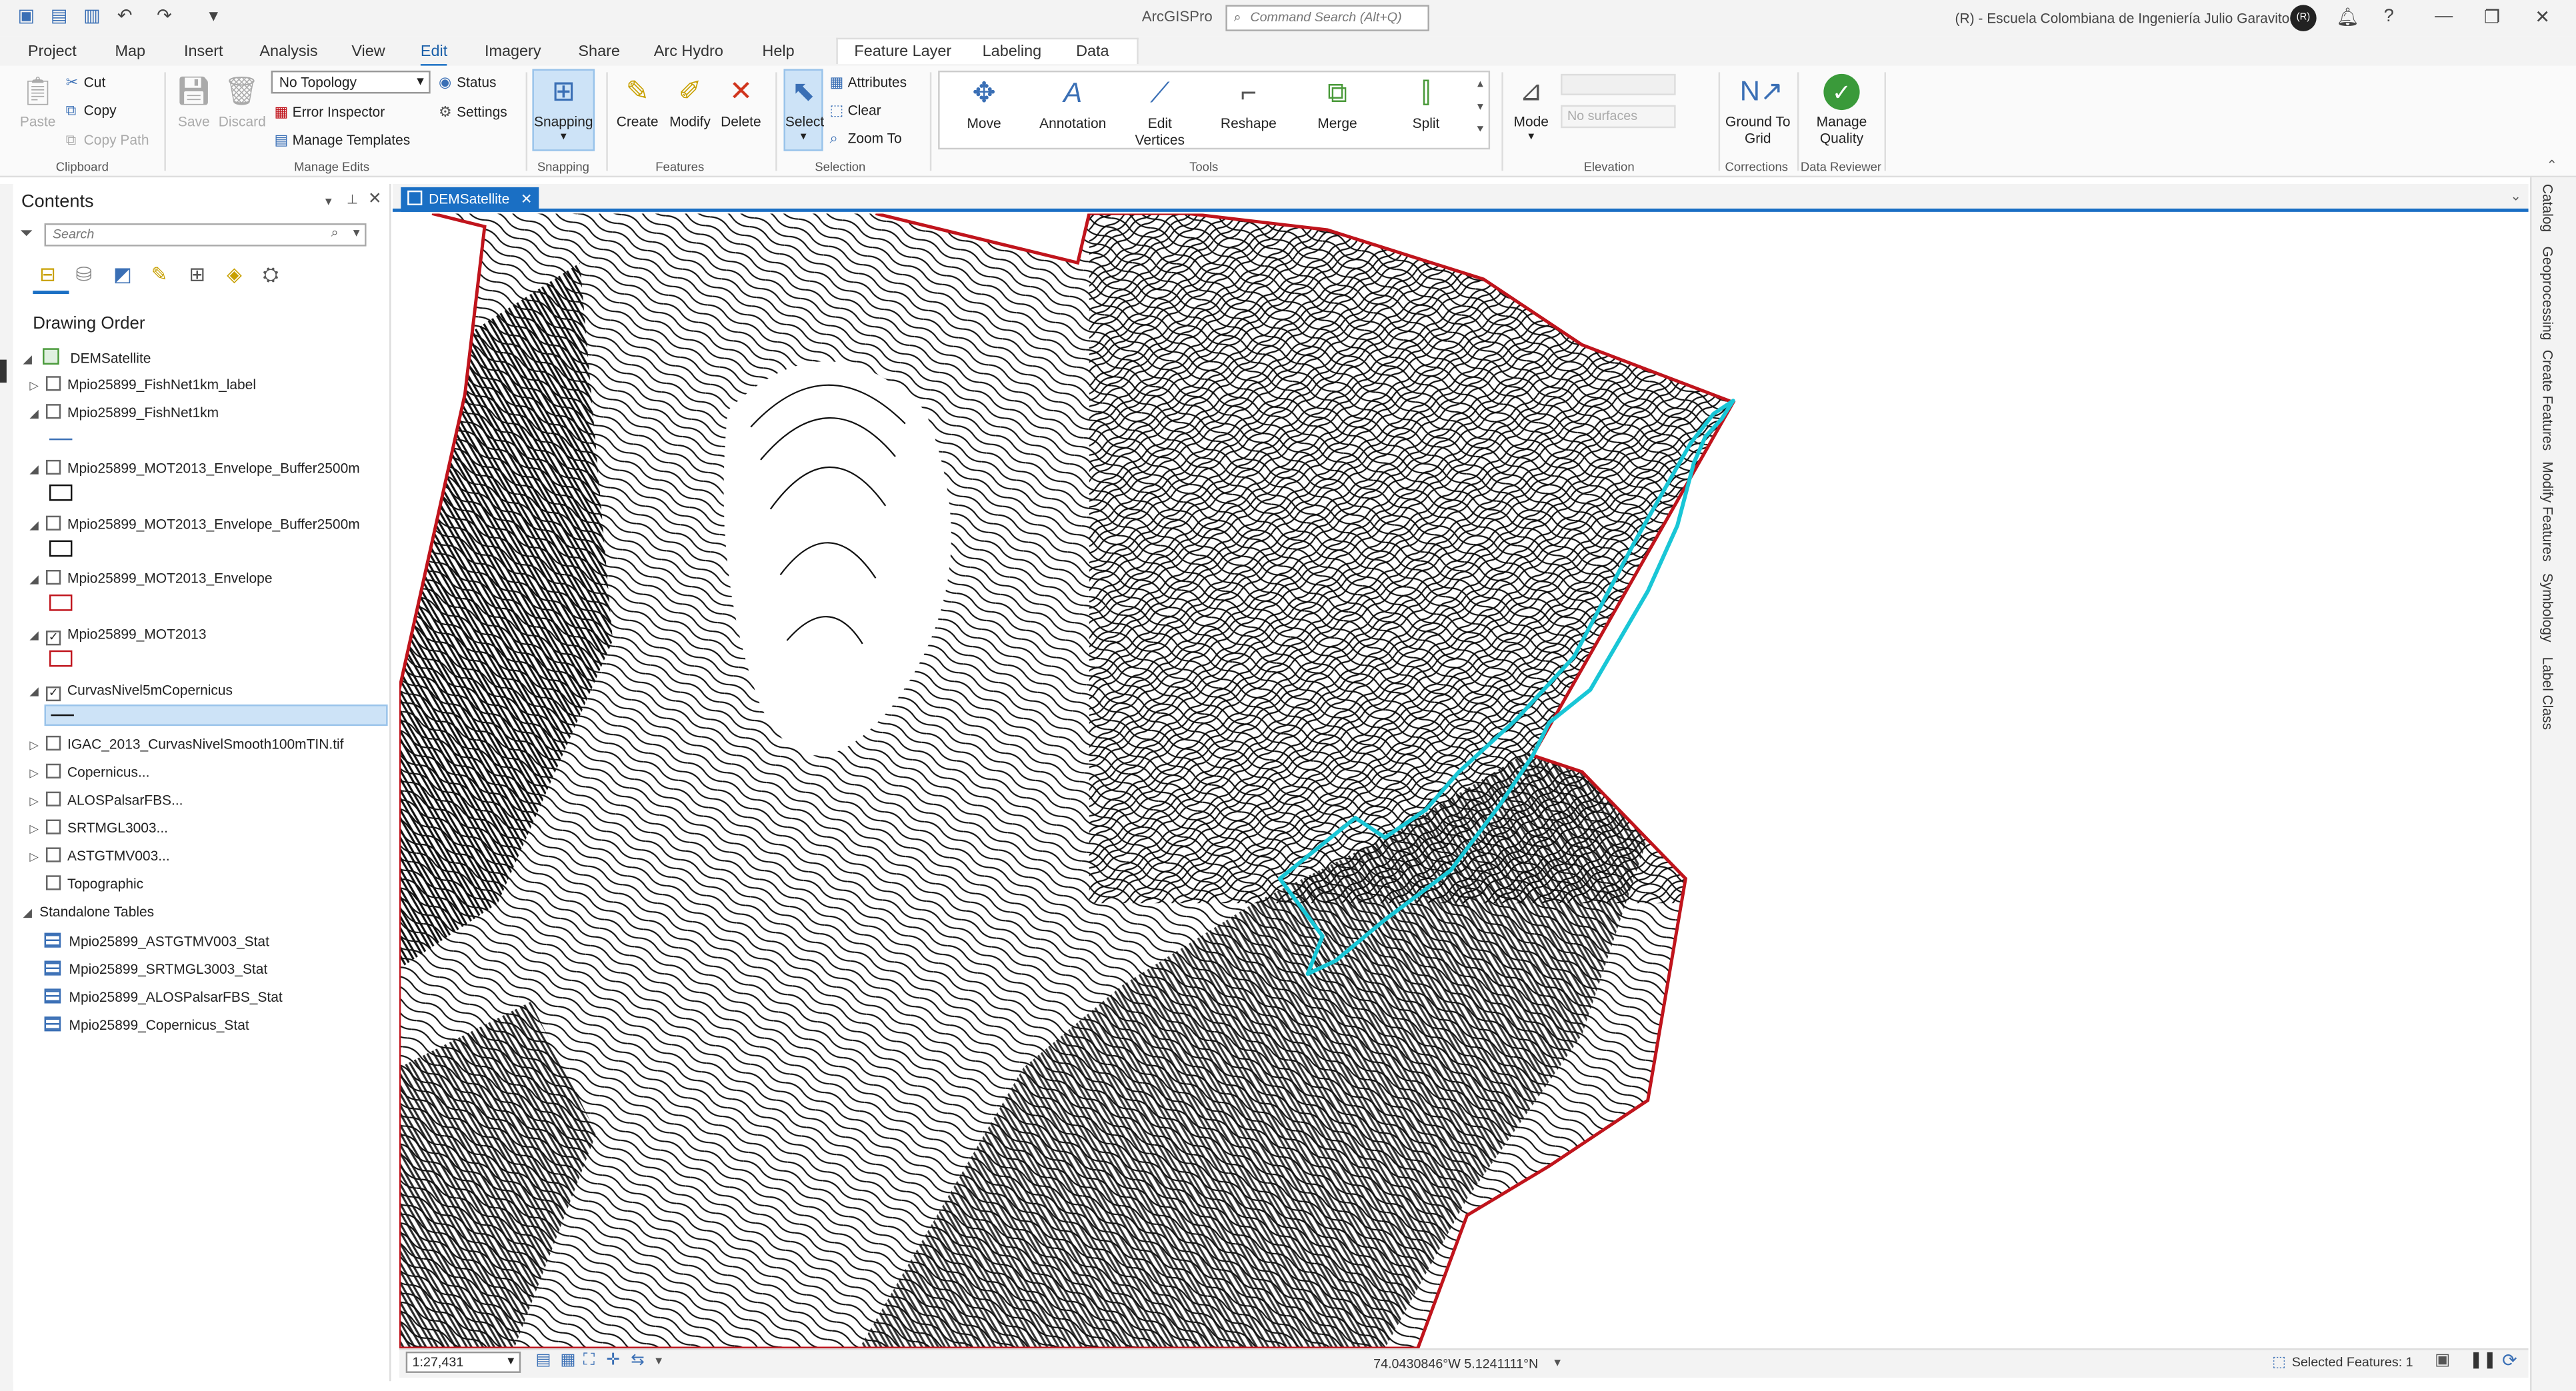 The image size is (2576, 1391). Describe the element at coordinates (1758, 110) in the screenshot. I see `ground-to-grid-button: N↗ Ground To Grid` at that location.